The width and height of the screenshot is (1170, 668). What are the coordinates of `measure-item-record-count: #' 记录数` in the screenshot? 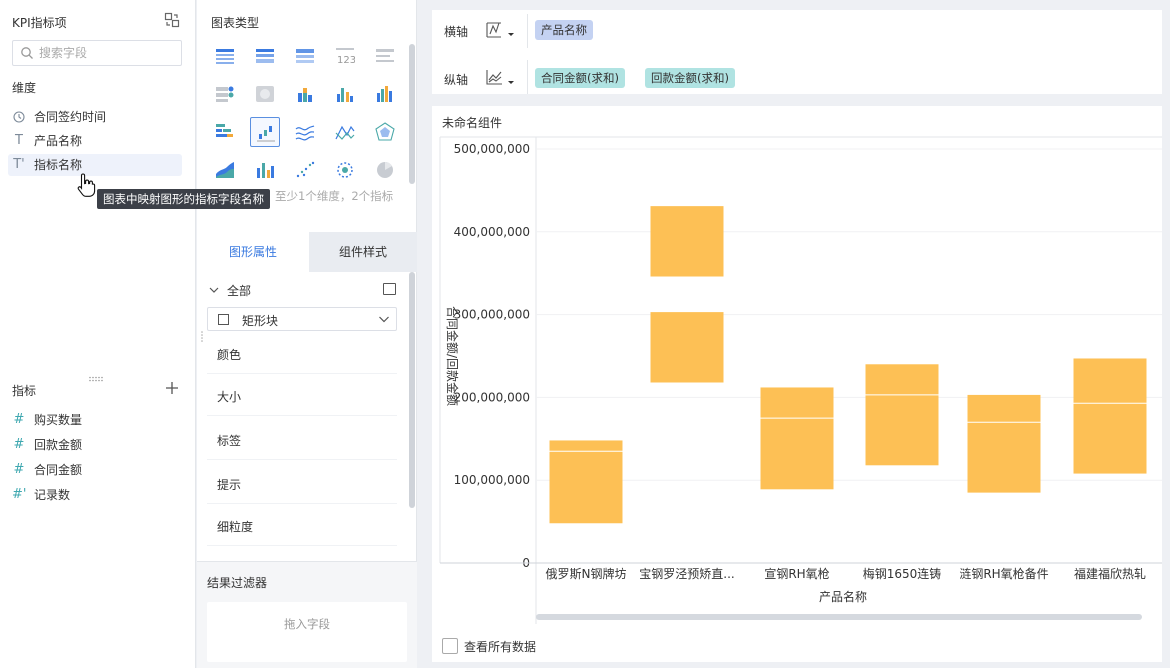 It's located at (95, 495).